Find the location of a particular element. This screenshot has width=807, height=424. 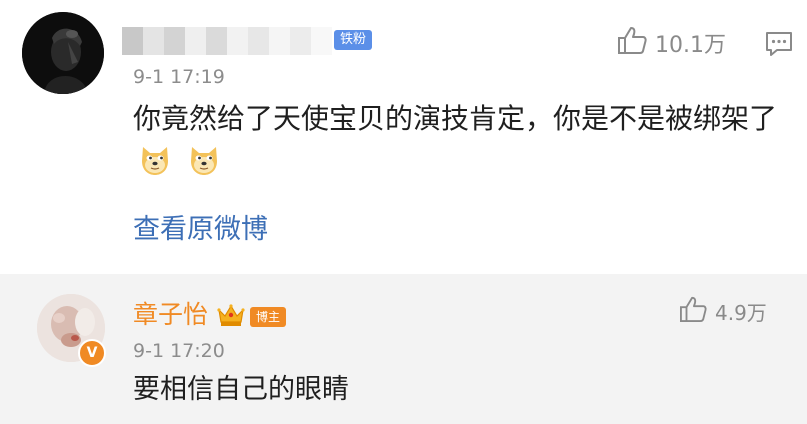

reply-text: 要相信自己的眼睛 is located at coordinates (241, 389).